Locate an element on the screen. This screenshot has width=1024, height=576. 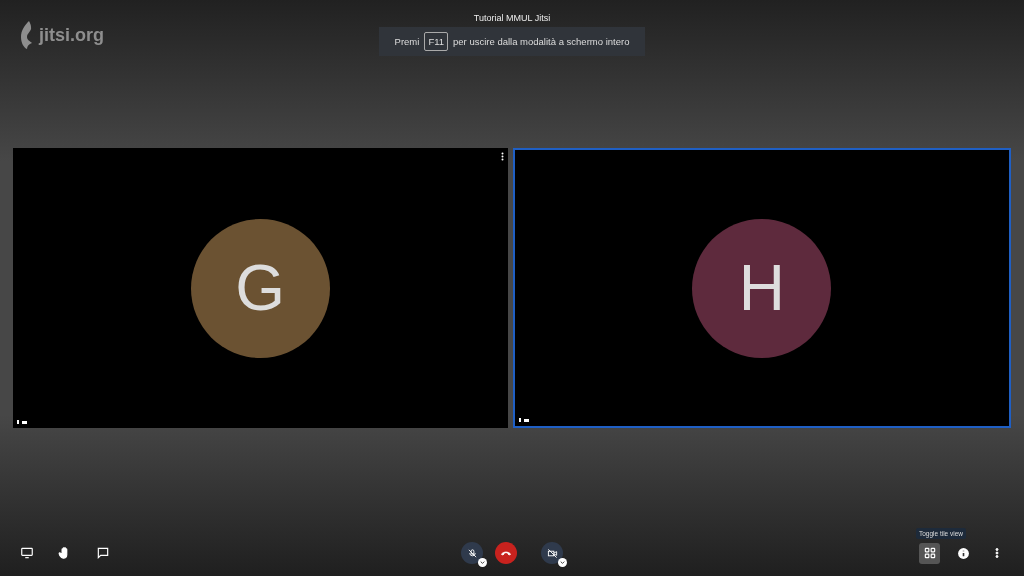
meeting-title: Tutorial MMUL Jitsi is located at coordinates (512, 18).